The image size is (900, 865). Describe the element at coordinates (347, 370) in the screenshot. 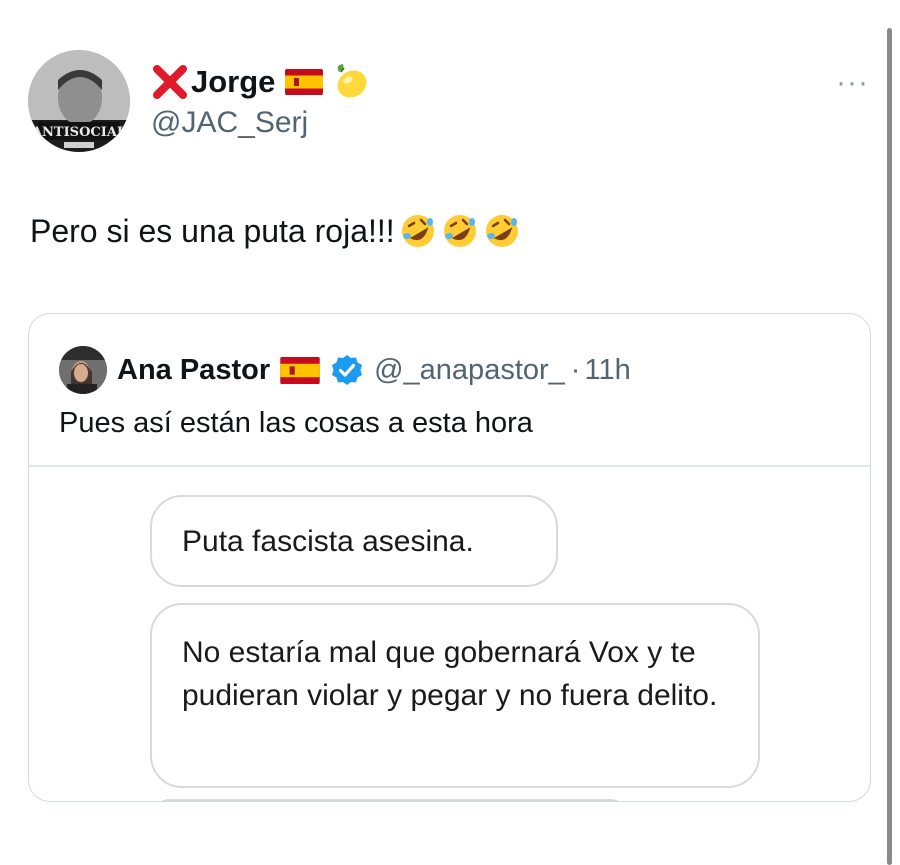

I see `verified-badge-icon` at that location.